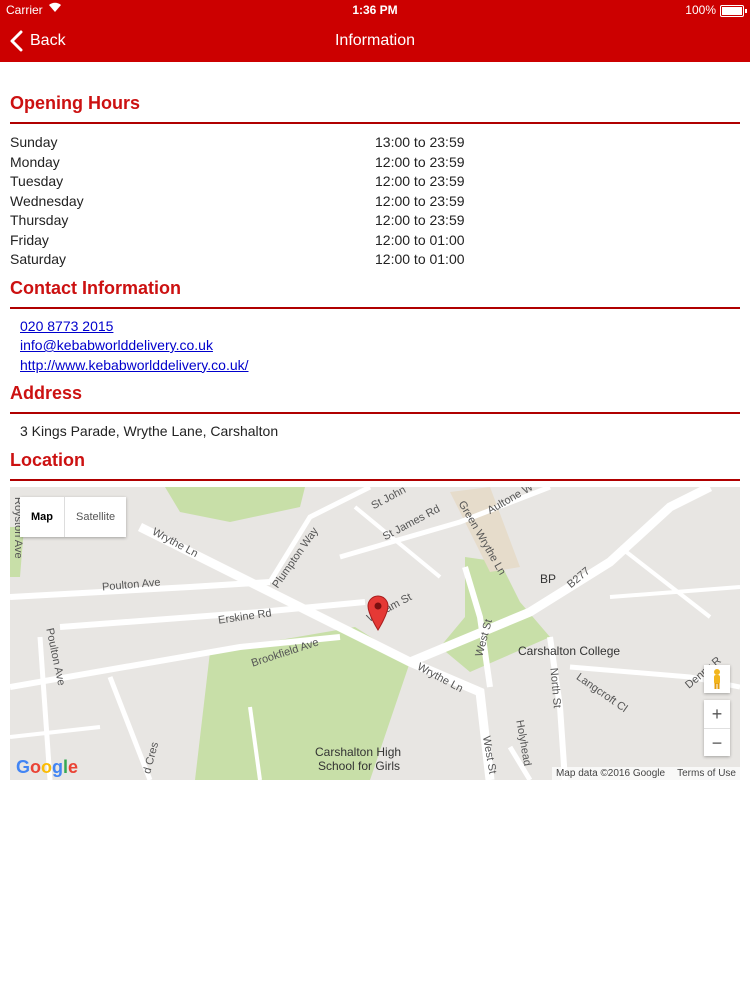  Describe the element at coordinates (420, 142) in the screenshot. I see `hours-time: 13:00 to 23:59` at that location.